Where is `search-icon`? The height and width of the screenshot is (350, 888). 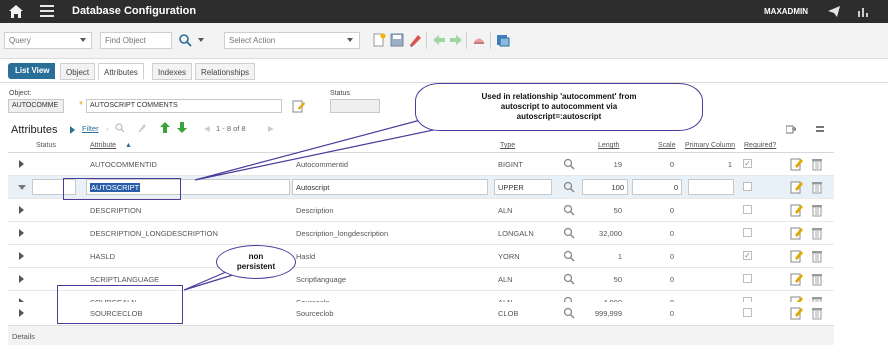
search-icon is located at coordinates (185, 40).